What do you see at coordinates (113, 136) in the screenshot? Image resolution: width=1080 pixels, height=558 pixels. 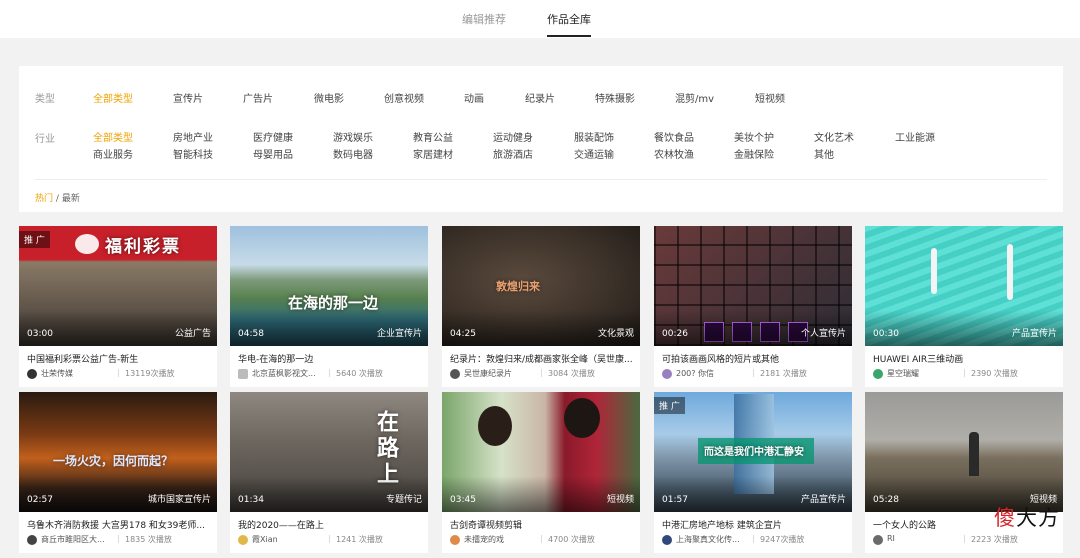 I see `industry-item-all: 全部类型` at bounding box center [113, 136].